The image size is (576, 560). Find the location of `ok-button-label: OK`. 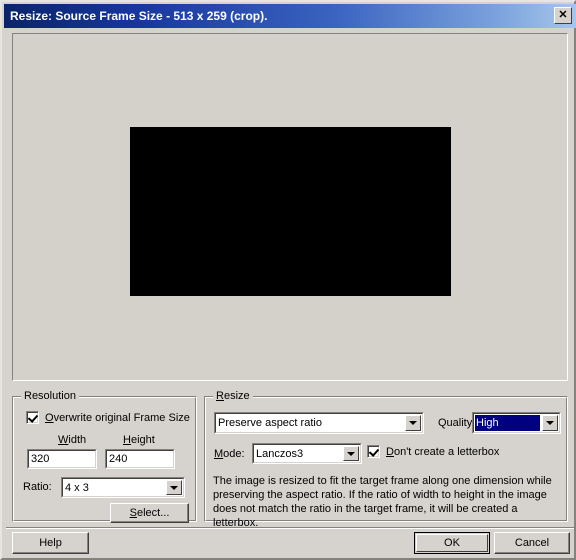

ok-button-label: OK is located at coordinates (452, 543).